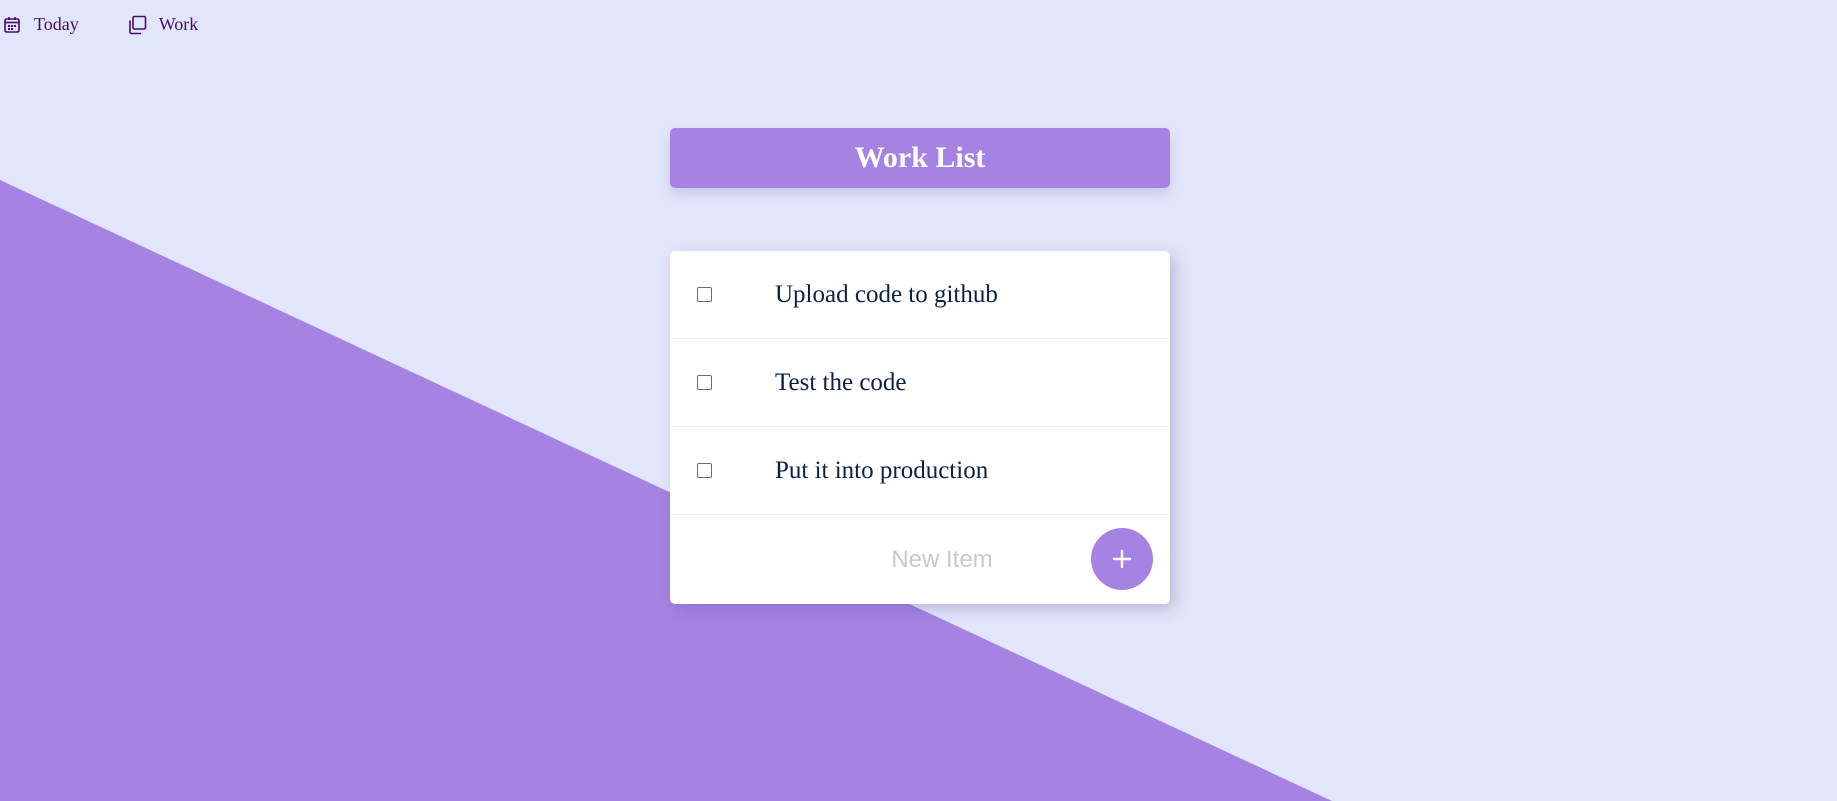  I want to click on new-item-form, so click(920, 559).